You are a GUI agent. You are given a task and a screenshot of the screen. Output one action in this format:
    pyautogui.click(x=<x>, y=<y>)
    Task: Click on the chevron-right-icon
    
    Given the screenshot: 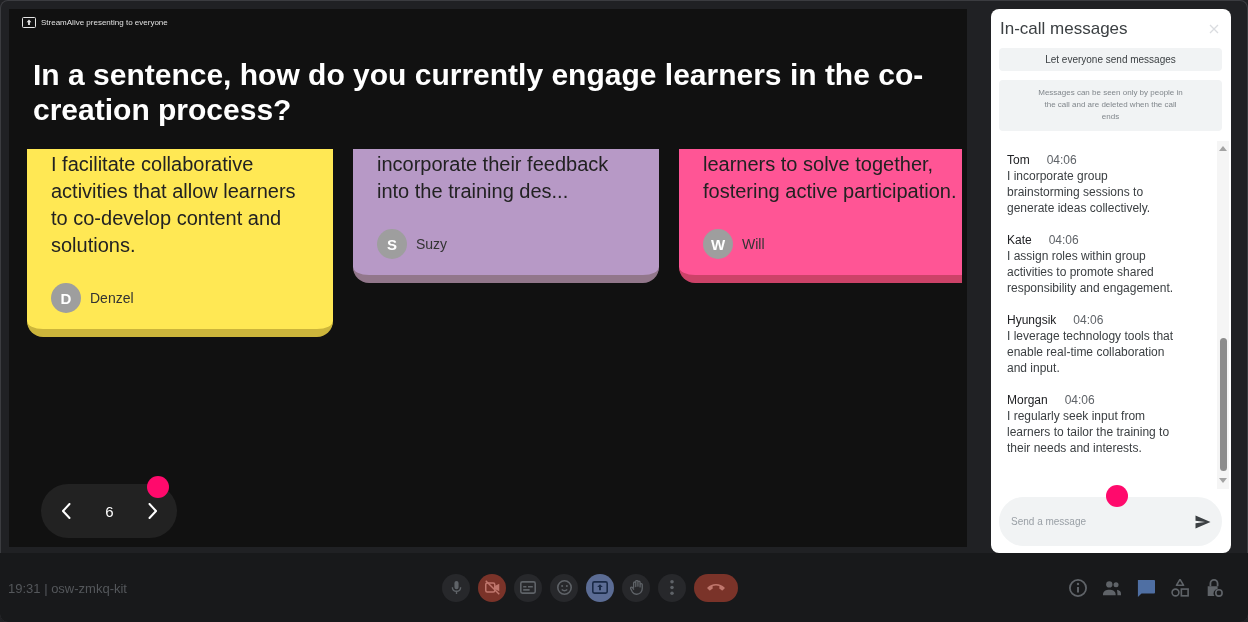 What is the action you would take?
    pyautogui.click(x=152, y=511)
    